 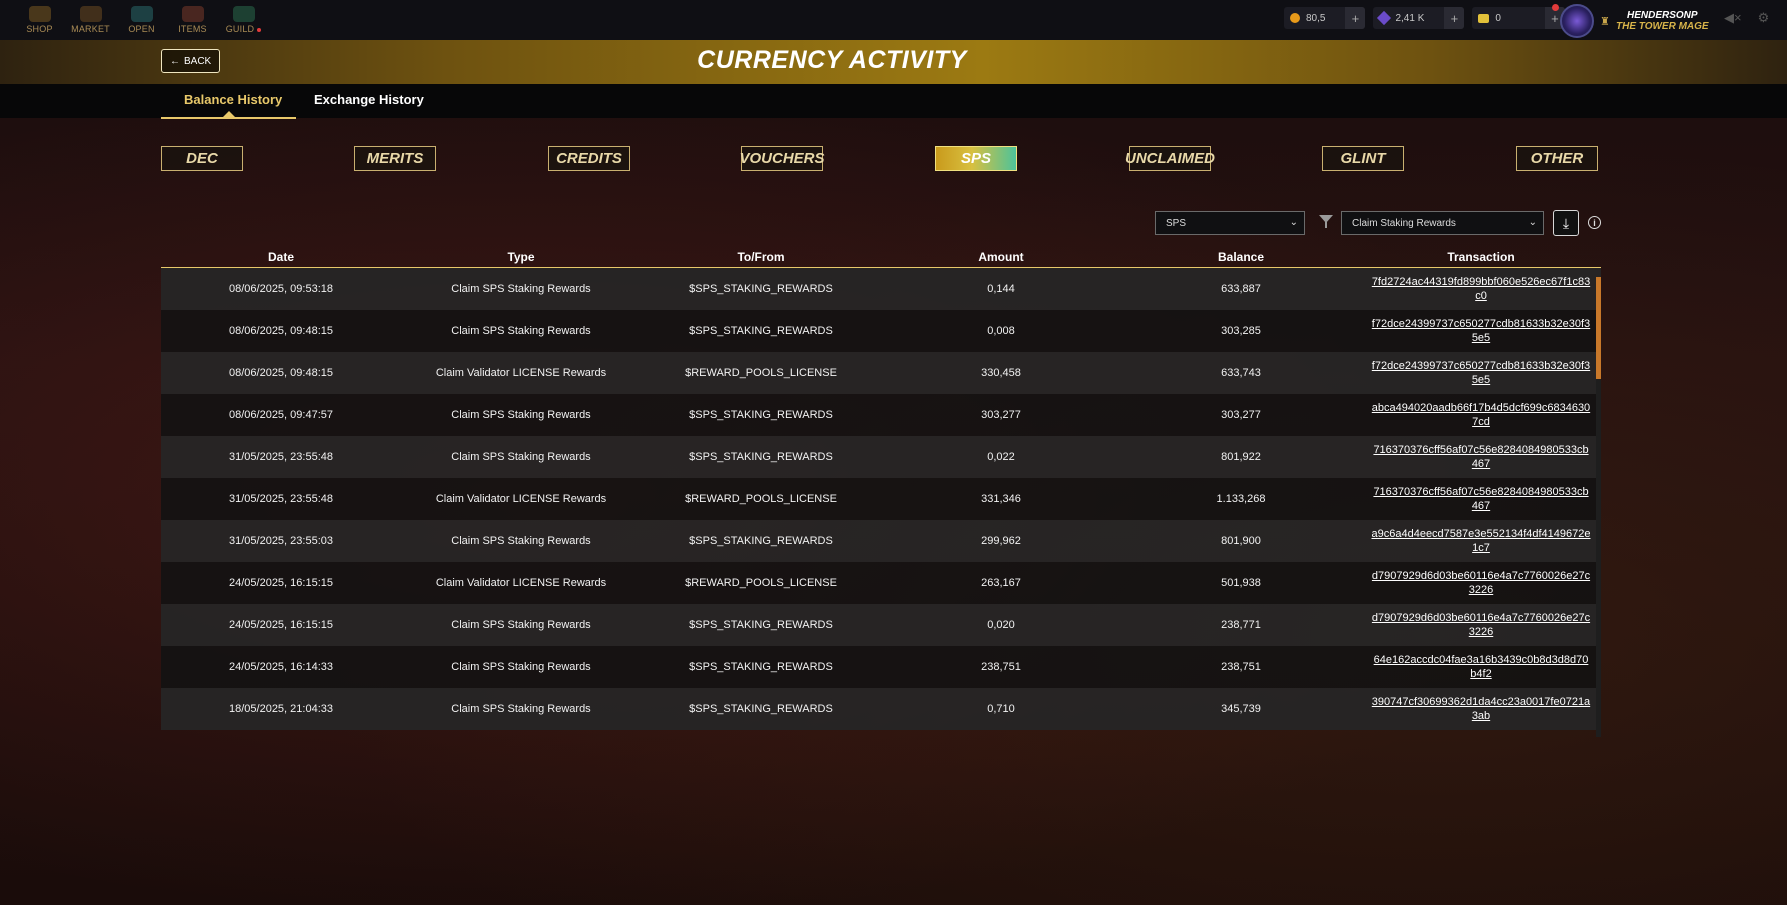 What do you see at coordinates (1404, 223) in the screenshot?
I see `type-filter-value: Claim Staking Rewards` at bounding box center [1404, 223].